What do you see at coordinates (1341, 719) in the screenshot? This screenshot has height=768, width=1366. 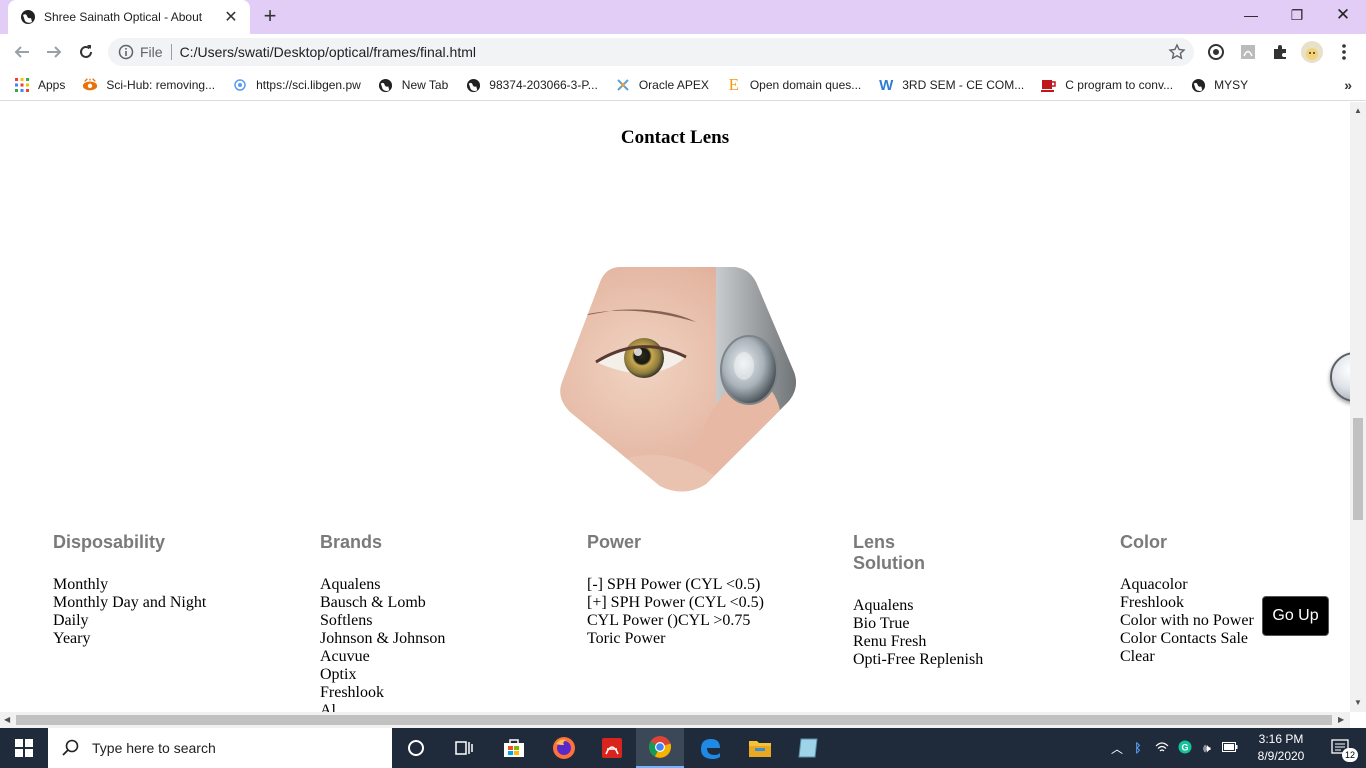 I see `scroll-right-icon: ▶` at bounding box center [1341, 719].